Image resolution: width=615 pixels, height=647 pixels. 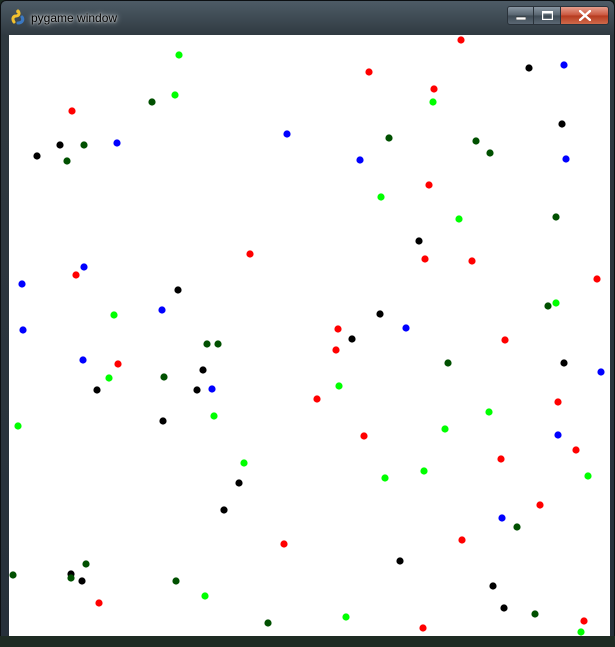 I want to click on minimize-icon, so click(x=520, y=16).